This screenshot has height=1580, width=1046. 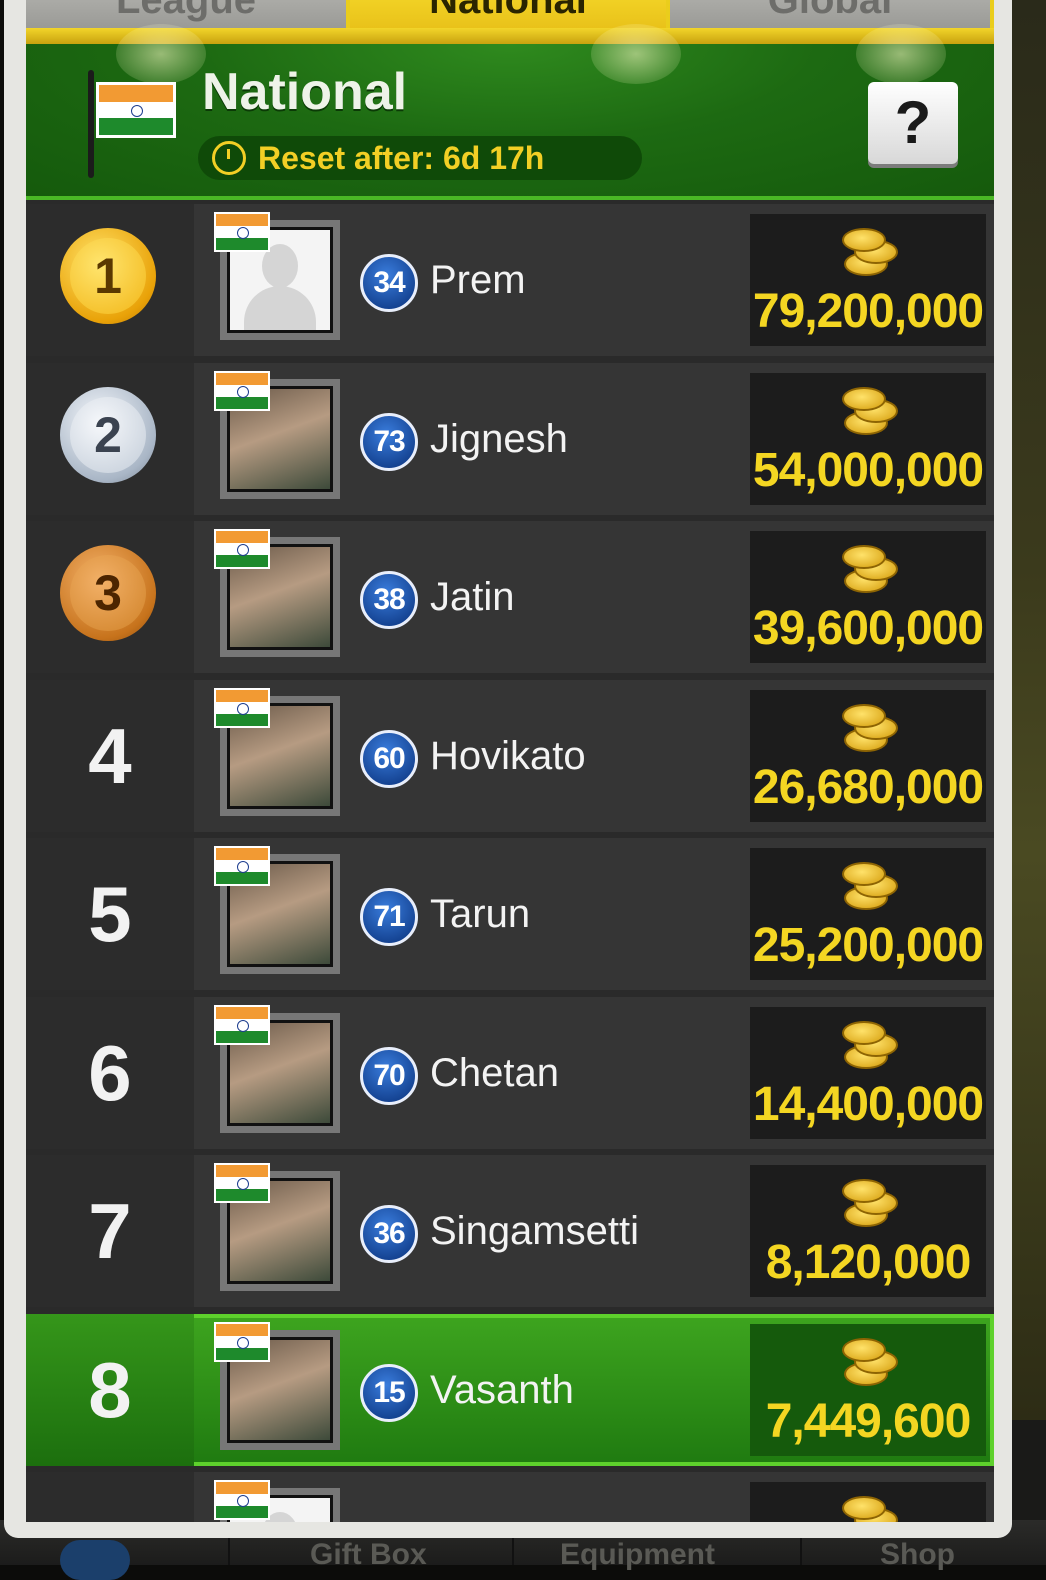 What do you see at coordinates (868, 597) in the screenshot?
I see `coin-box: 39,600,000` at bounding box center [868, 597].